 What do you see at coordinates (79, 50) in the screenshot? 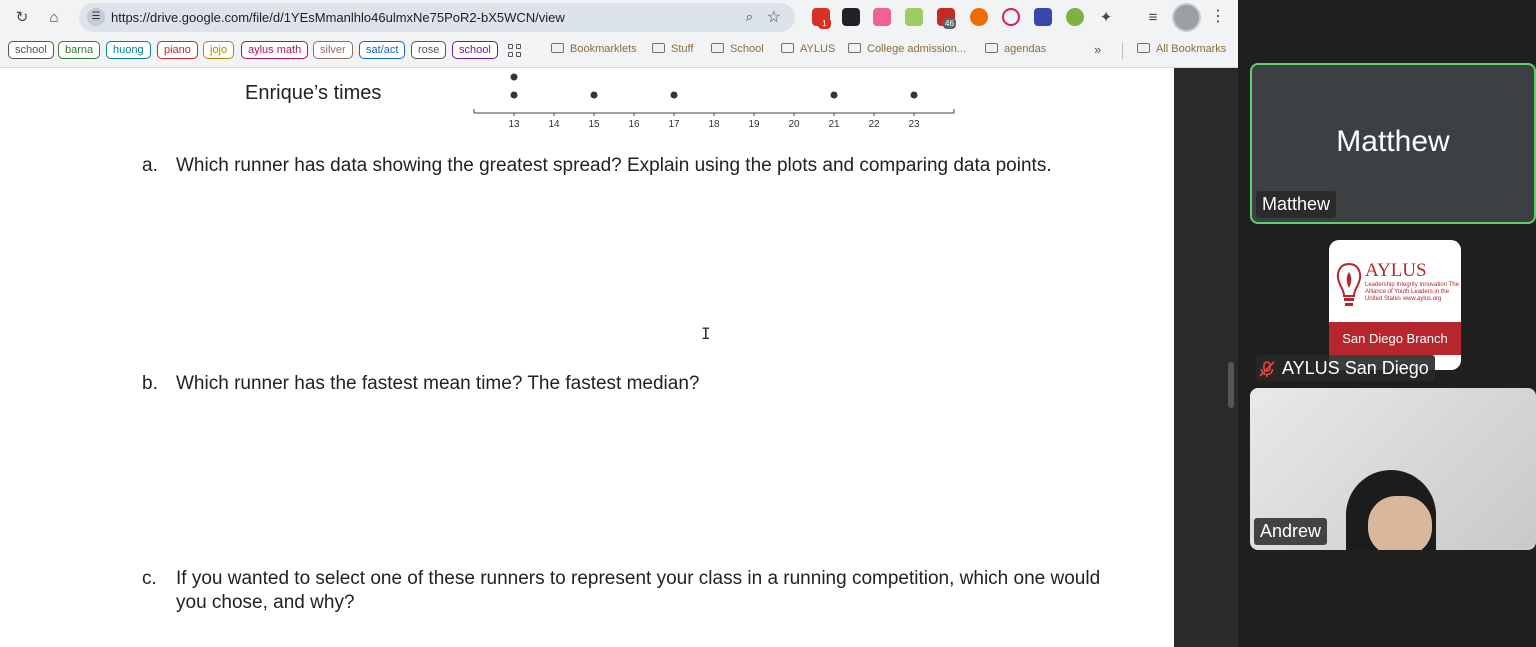
I see `bookmark-chip: barna` at bounding box center [79, 50].